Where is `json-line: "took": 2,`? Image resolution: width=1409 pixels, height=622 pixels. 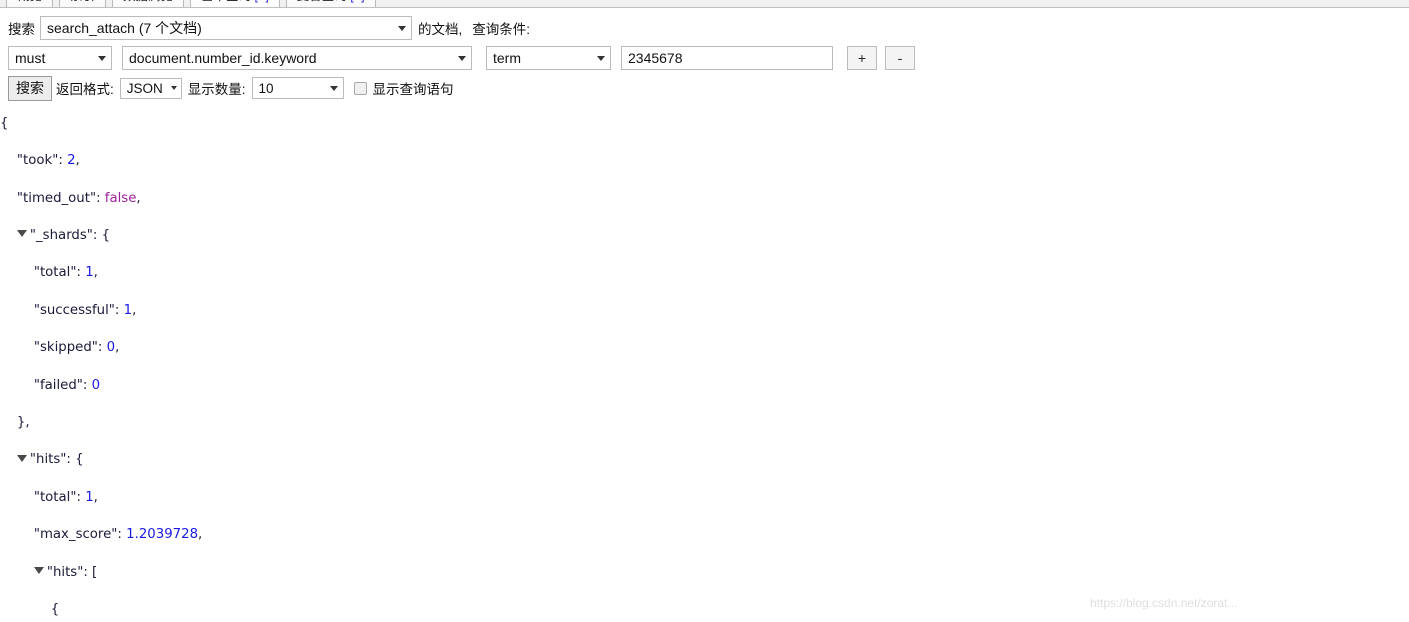 json-line: "took": 2, is located at coordinates (48, 161).